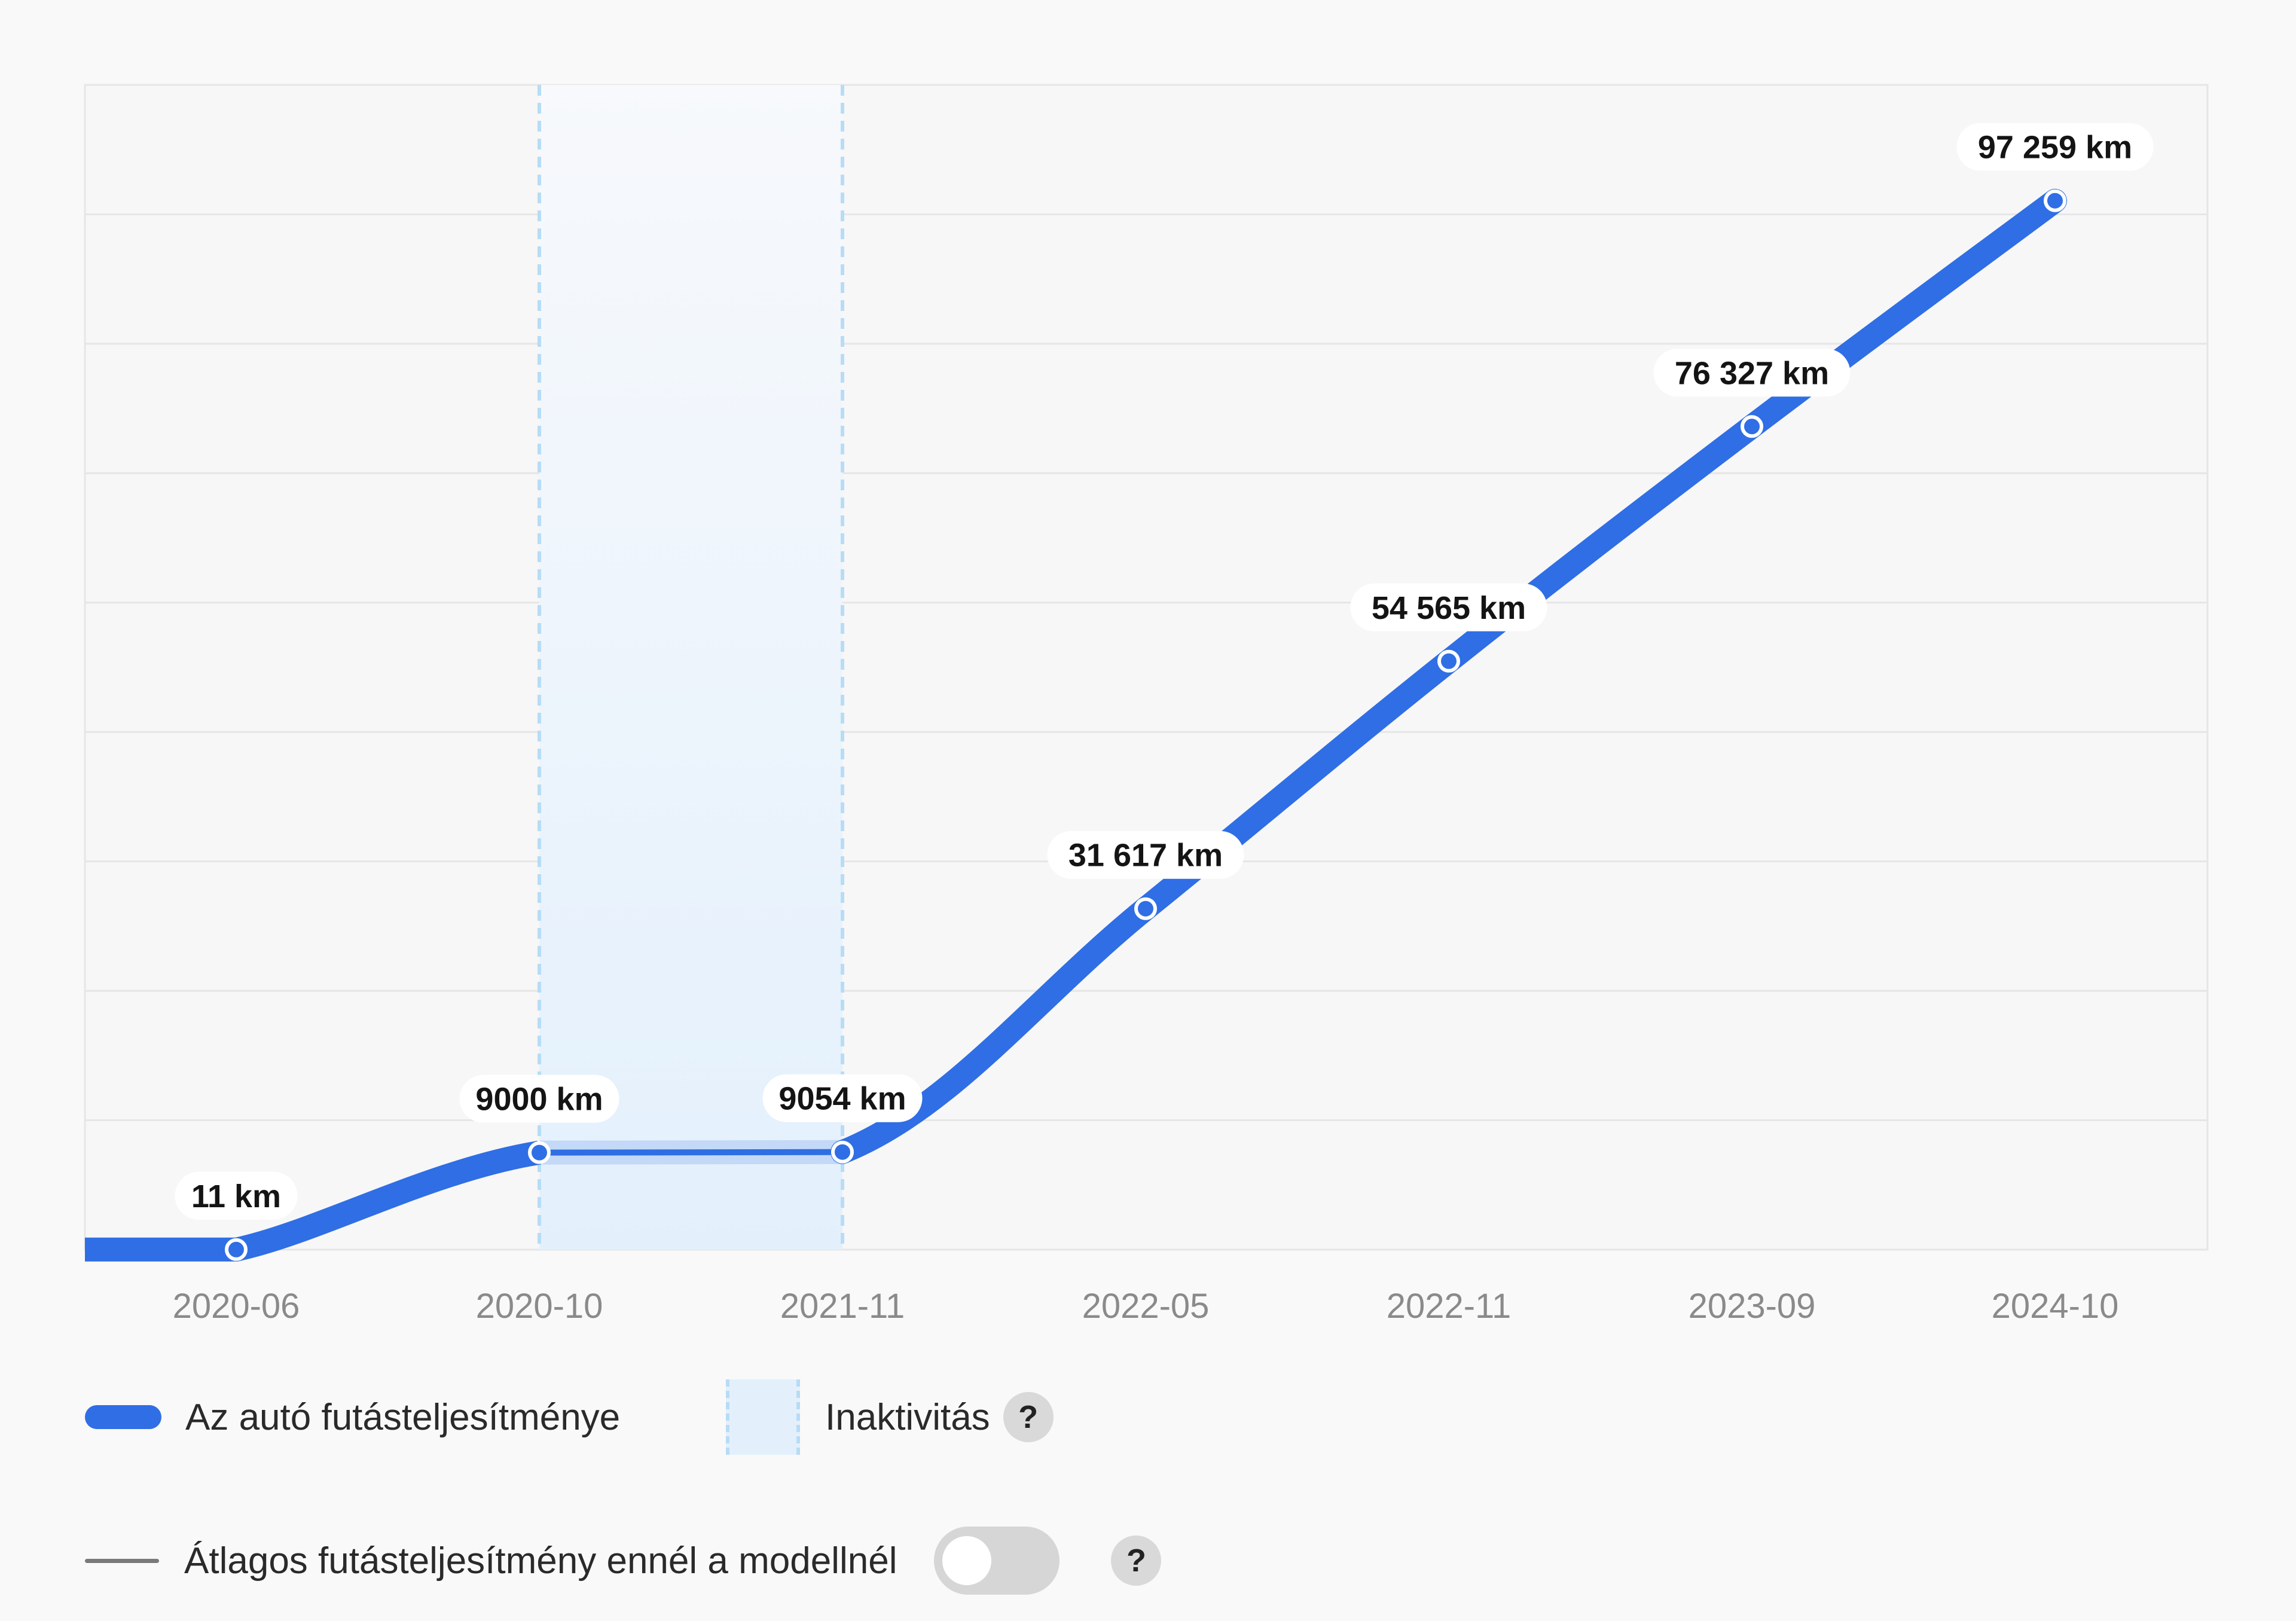 The width and height of the screenshot is (2296, 1621). I want to click on data-label: 9000 km, so click(539, 1098).